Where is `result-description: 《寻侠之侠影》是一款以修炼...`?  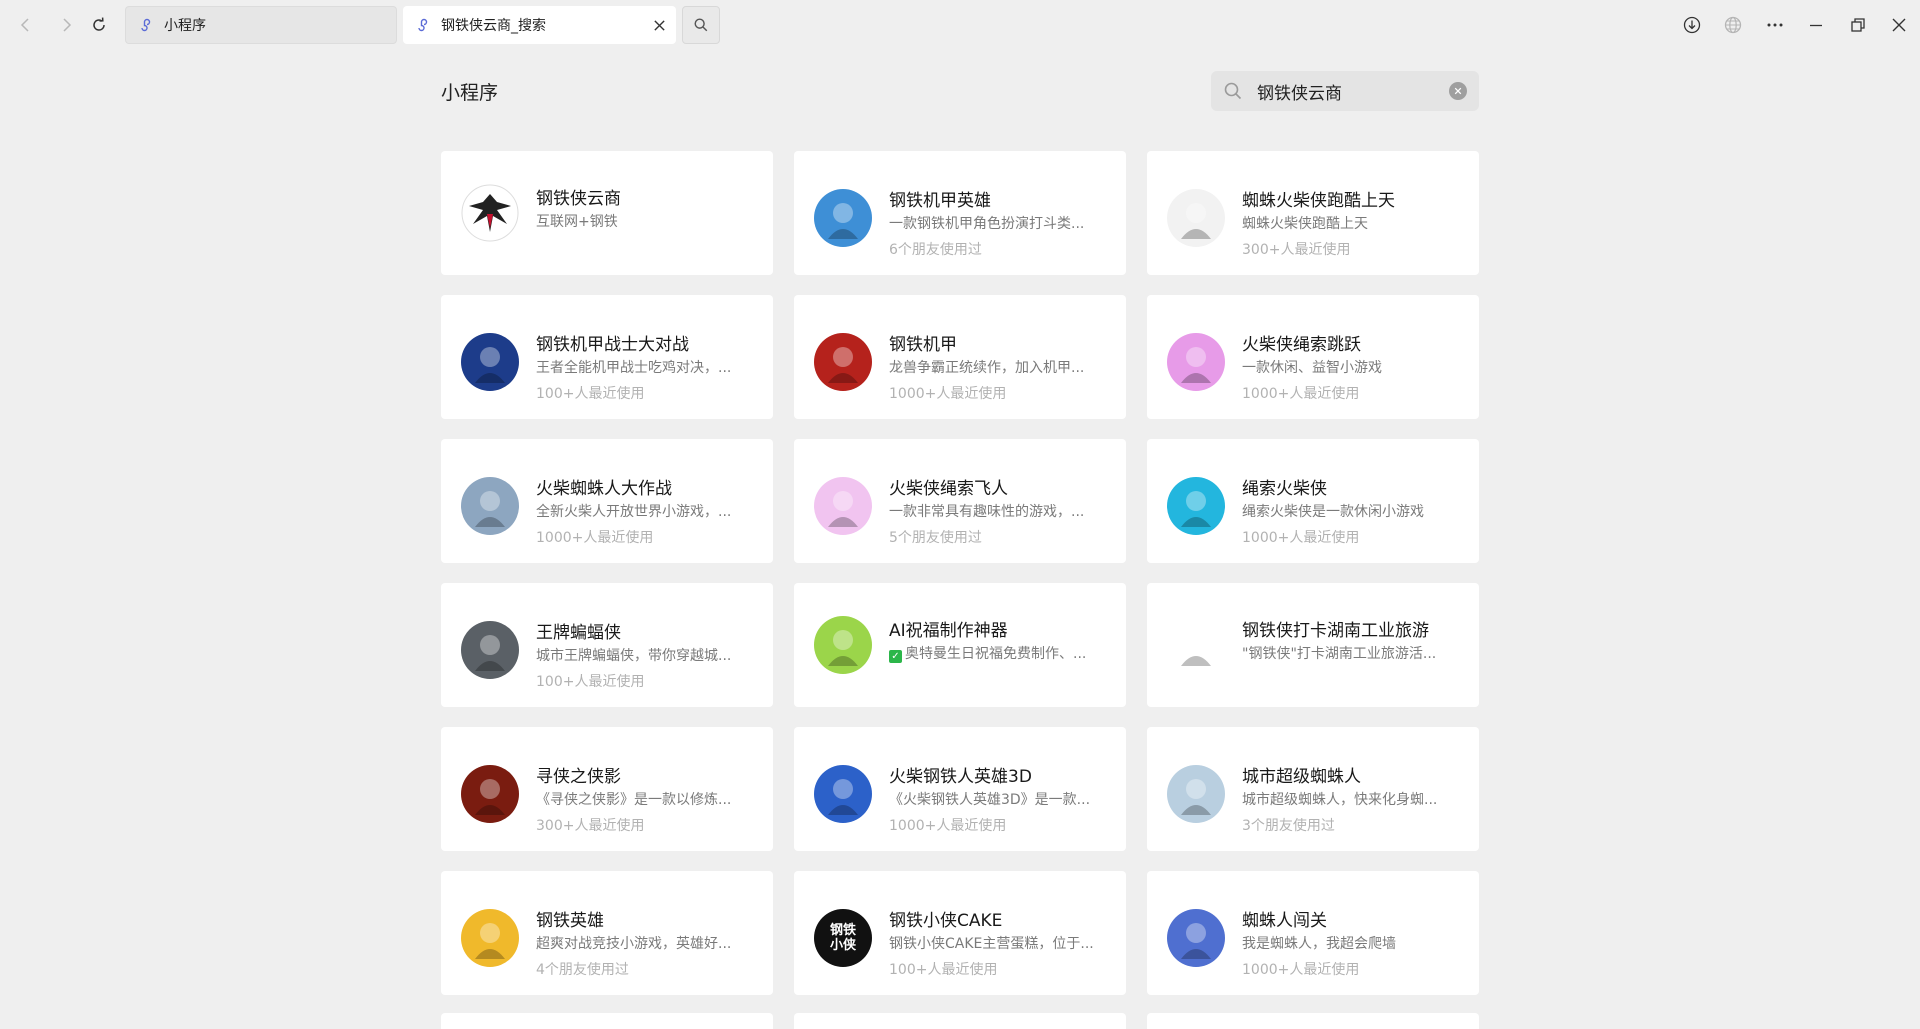
result-description: 《寻侠之侠影》是一款以修炼... is located at coordinates (634, 800).